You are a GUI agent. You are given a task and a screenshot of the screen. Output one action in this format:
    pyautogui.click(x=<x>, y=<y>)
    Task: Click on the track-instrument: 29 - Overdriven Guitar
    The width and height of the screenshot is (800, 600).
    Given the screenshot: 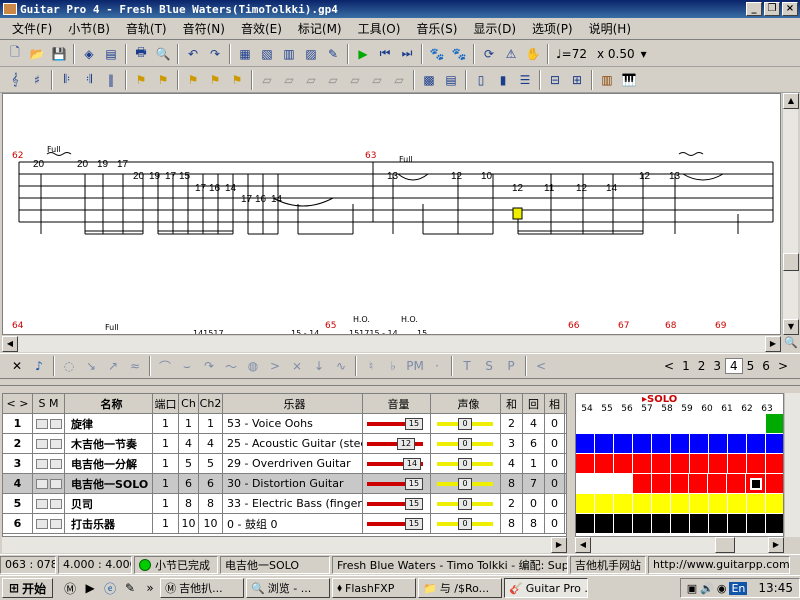 What is the action you would take?
    pyautogui.click(x=293, y=463)
    